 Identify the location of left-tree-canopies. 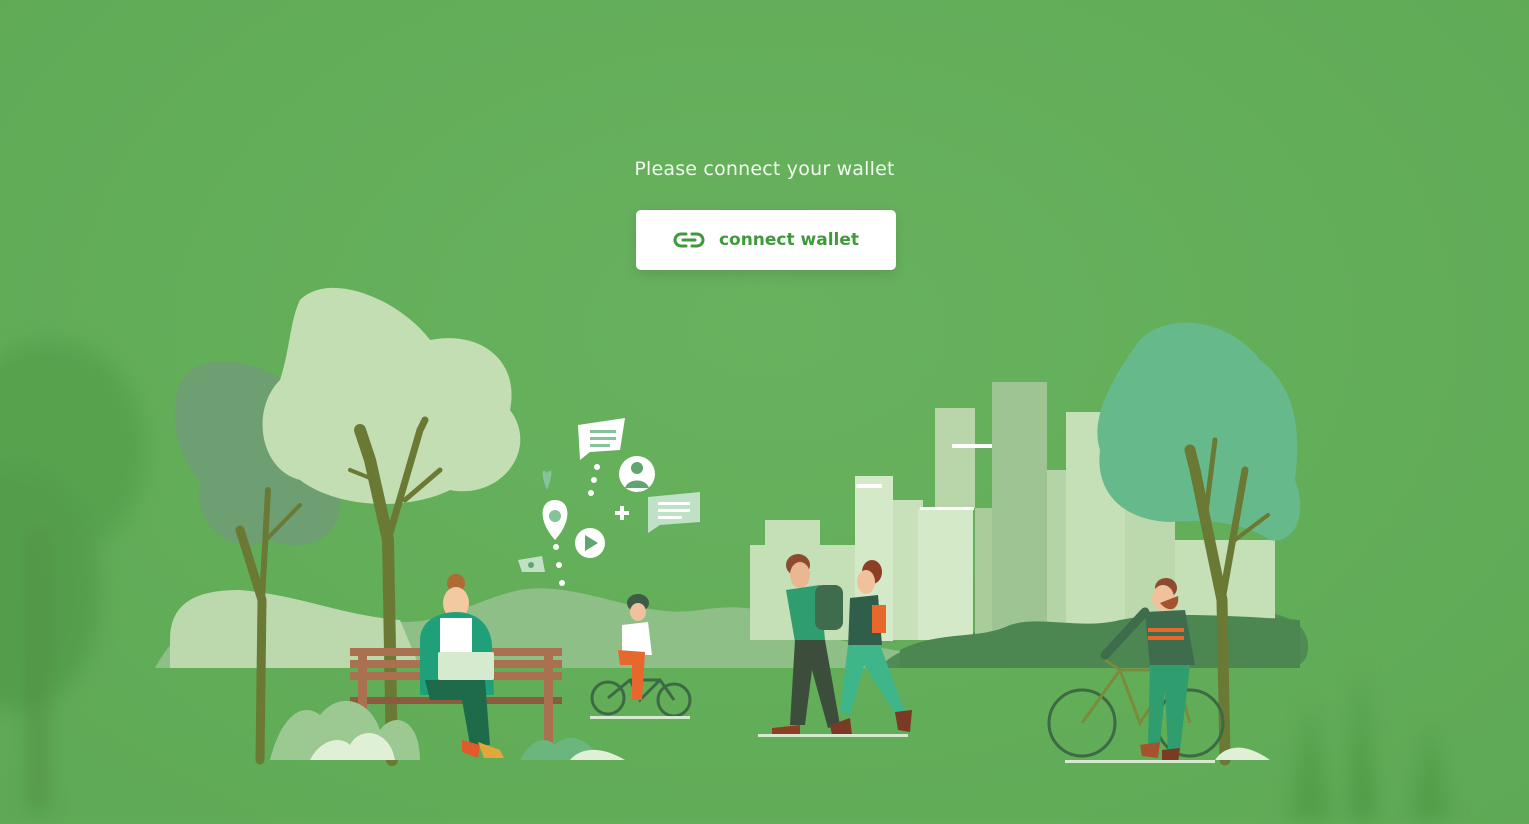
(347, 416).